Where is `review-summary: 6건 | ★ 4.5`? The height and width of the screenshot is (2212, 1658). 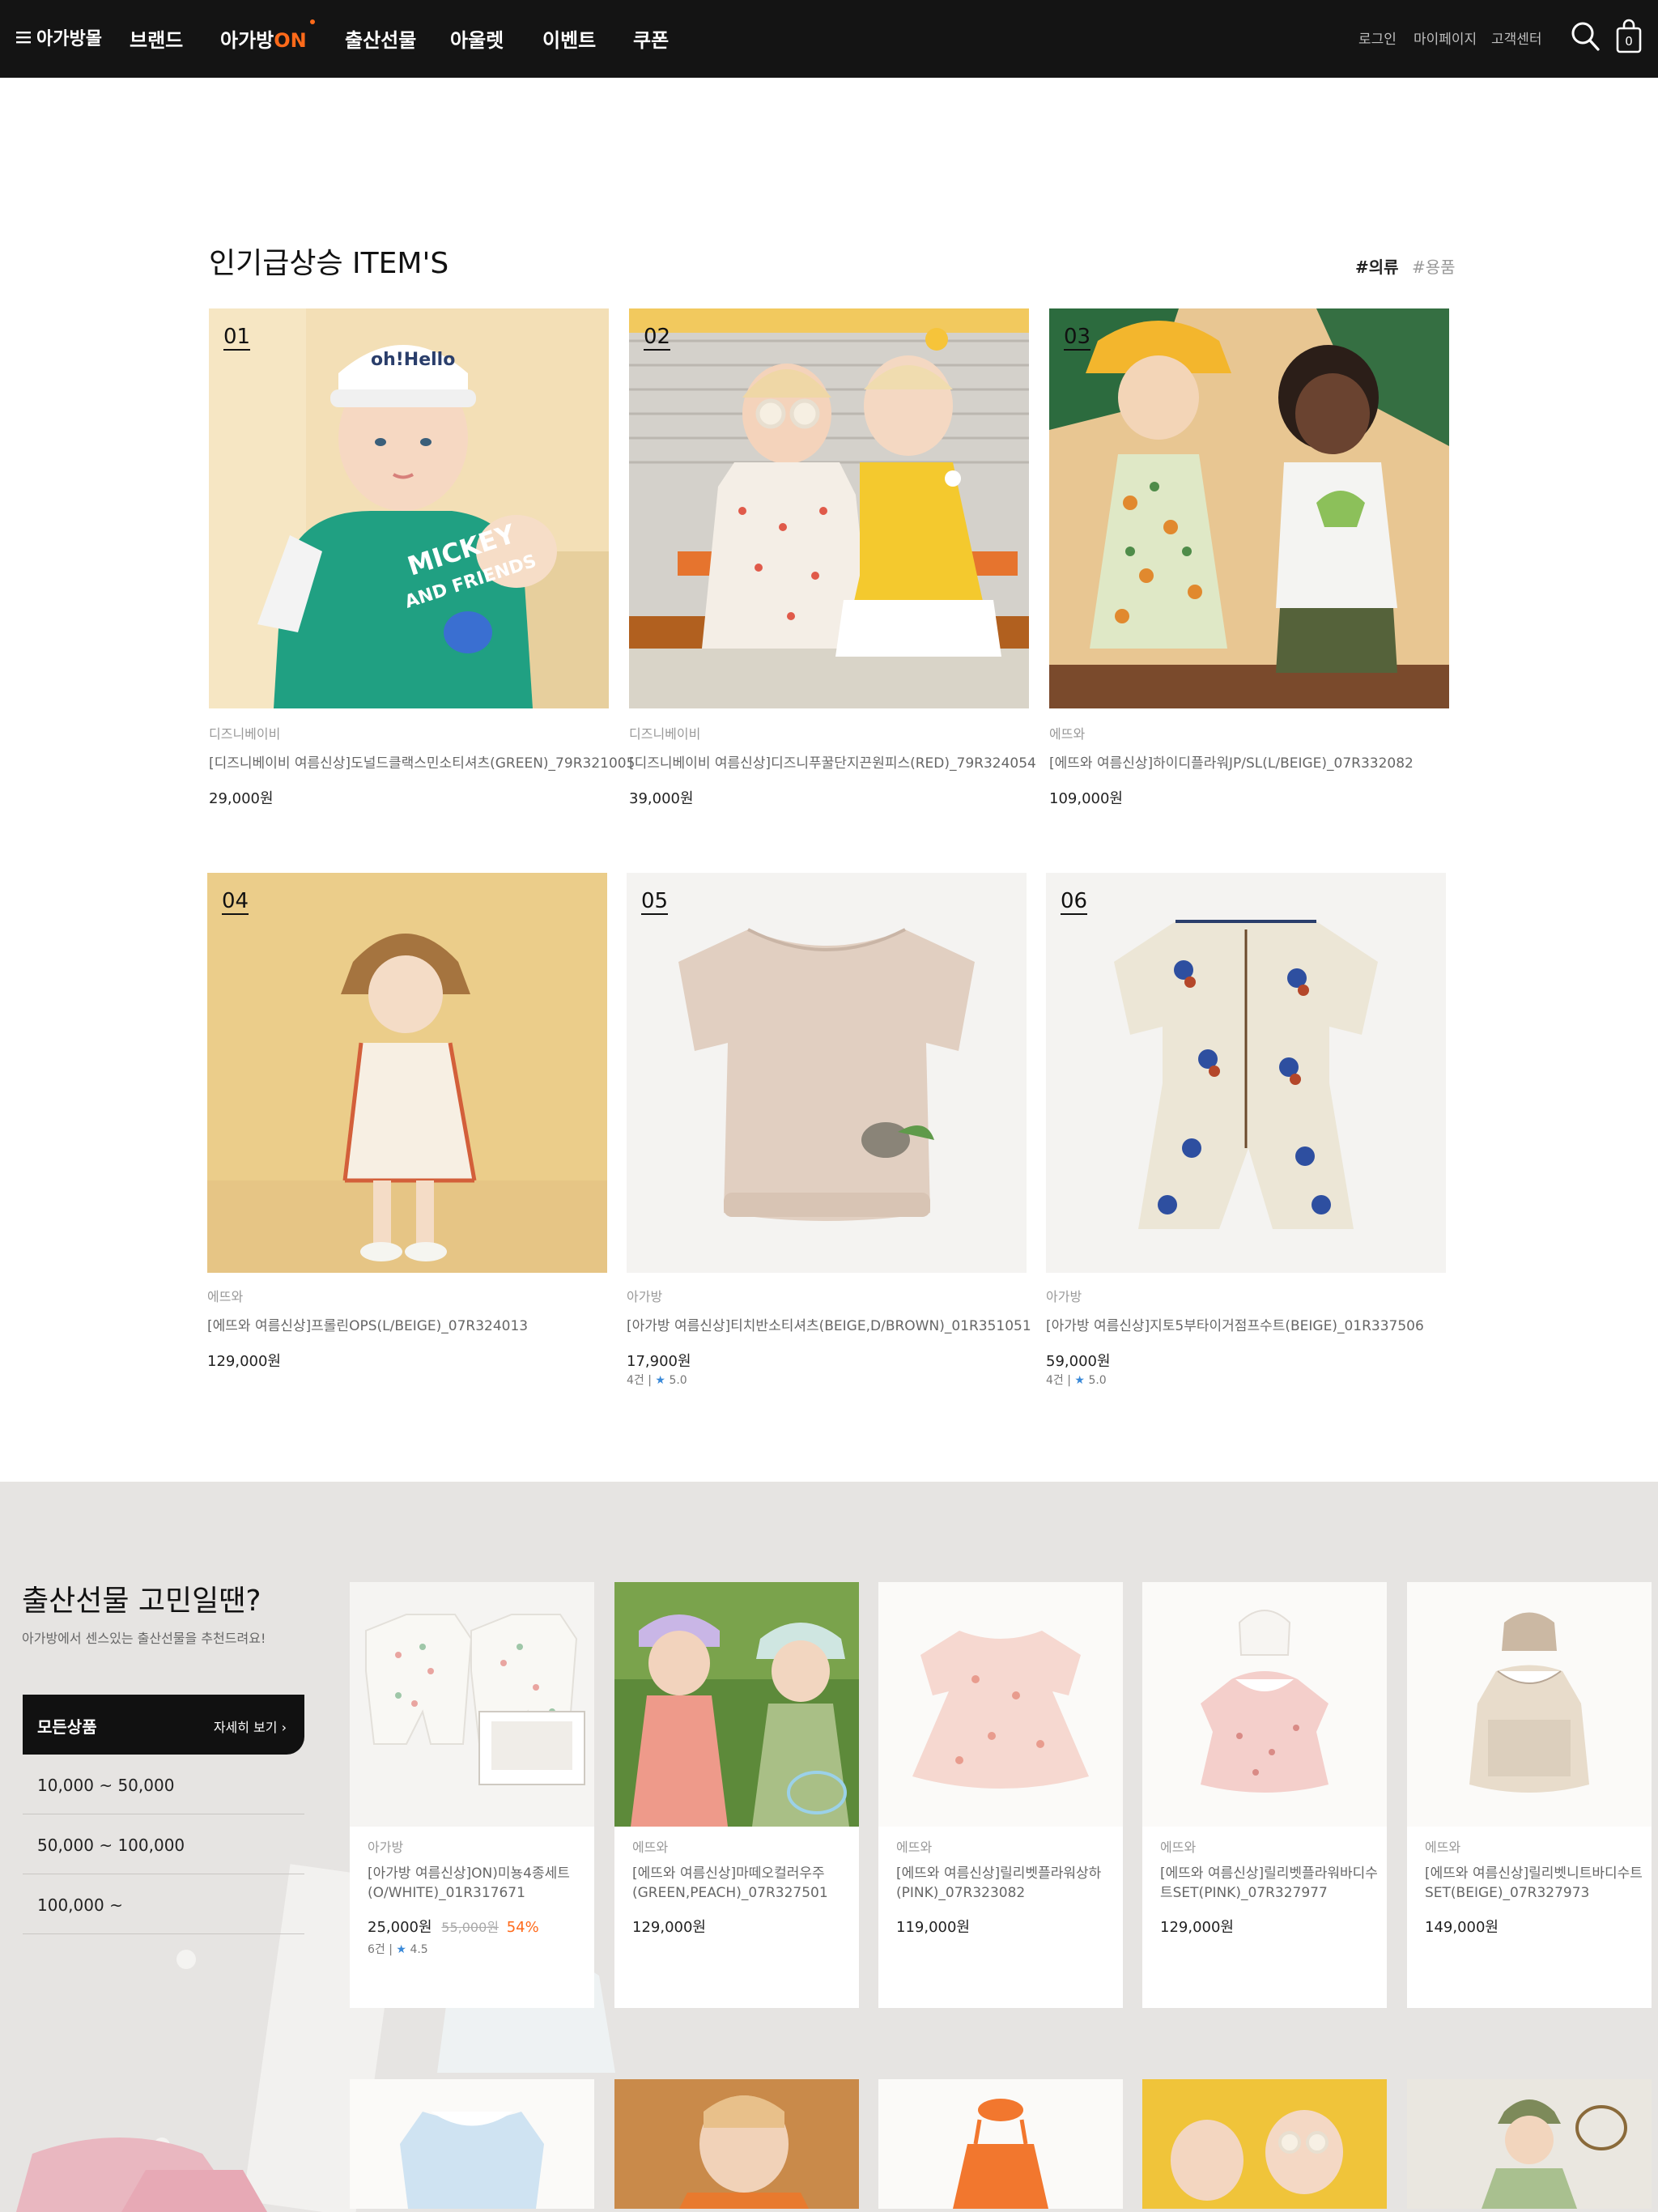 review-summary: 6건 | ★ 4.5 is located at coordinates (398, 1949).